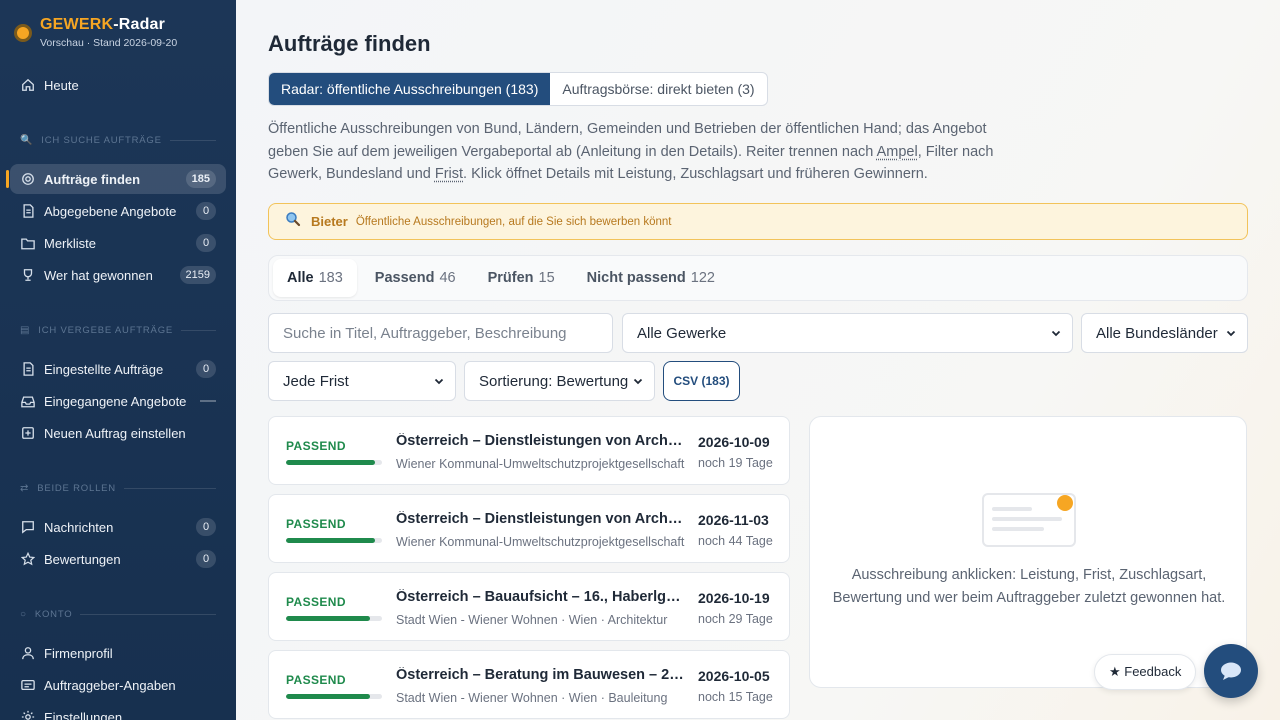  What do you see at coordinates (701, 381) in the screenshot?
I see `csv-export-button: CSV (183)` at bounding box center [701, 381].